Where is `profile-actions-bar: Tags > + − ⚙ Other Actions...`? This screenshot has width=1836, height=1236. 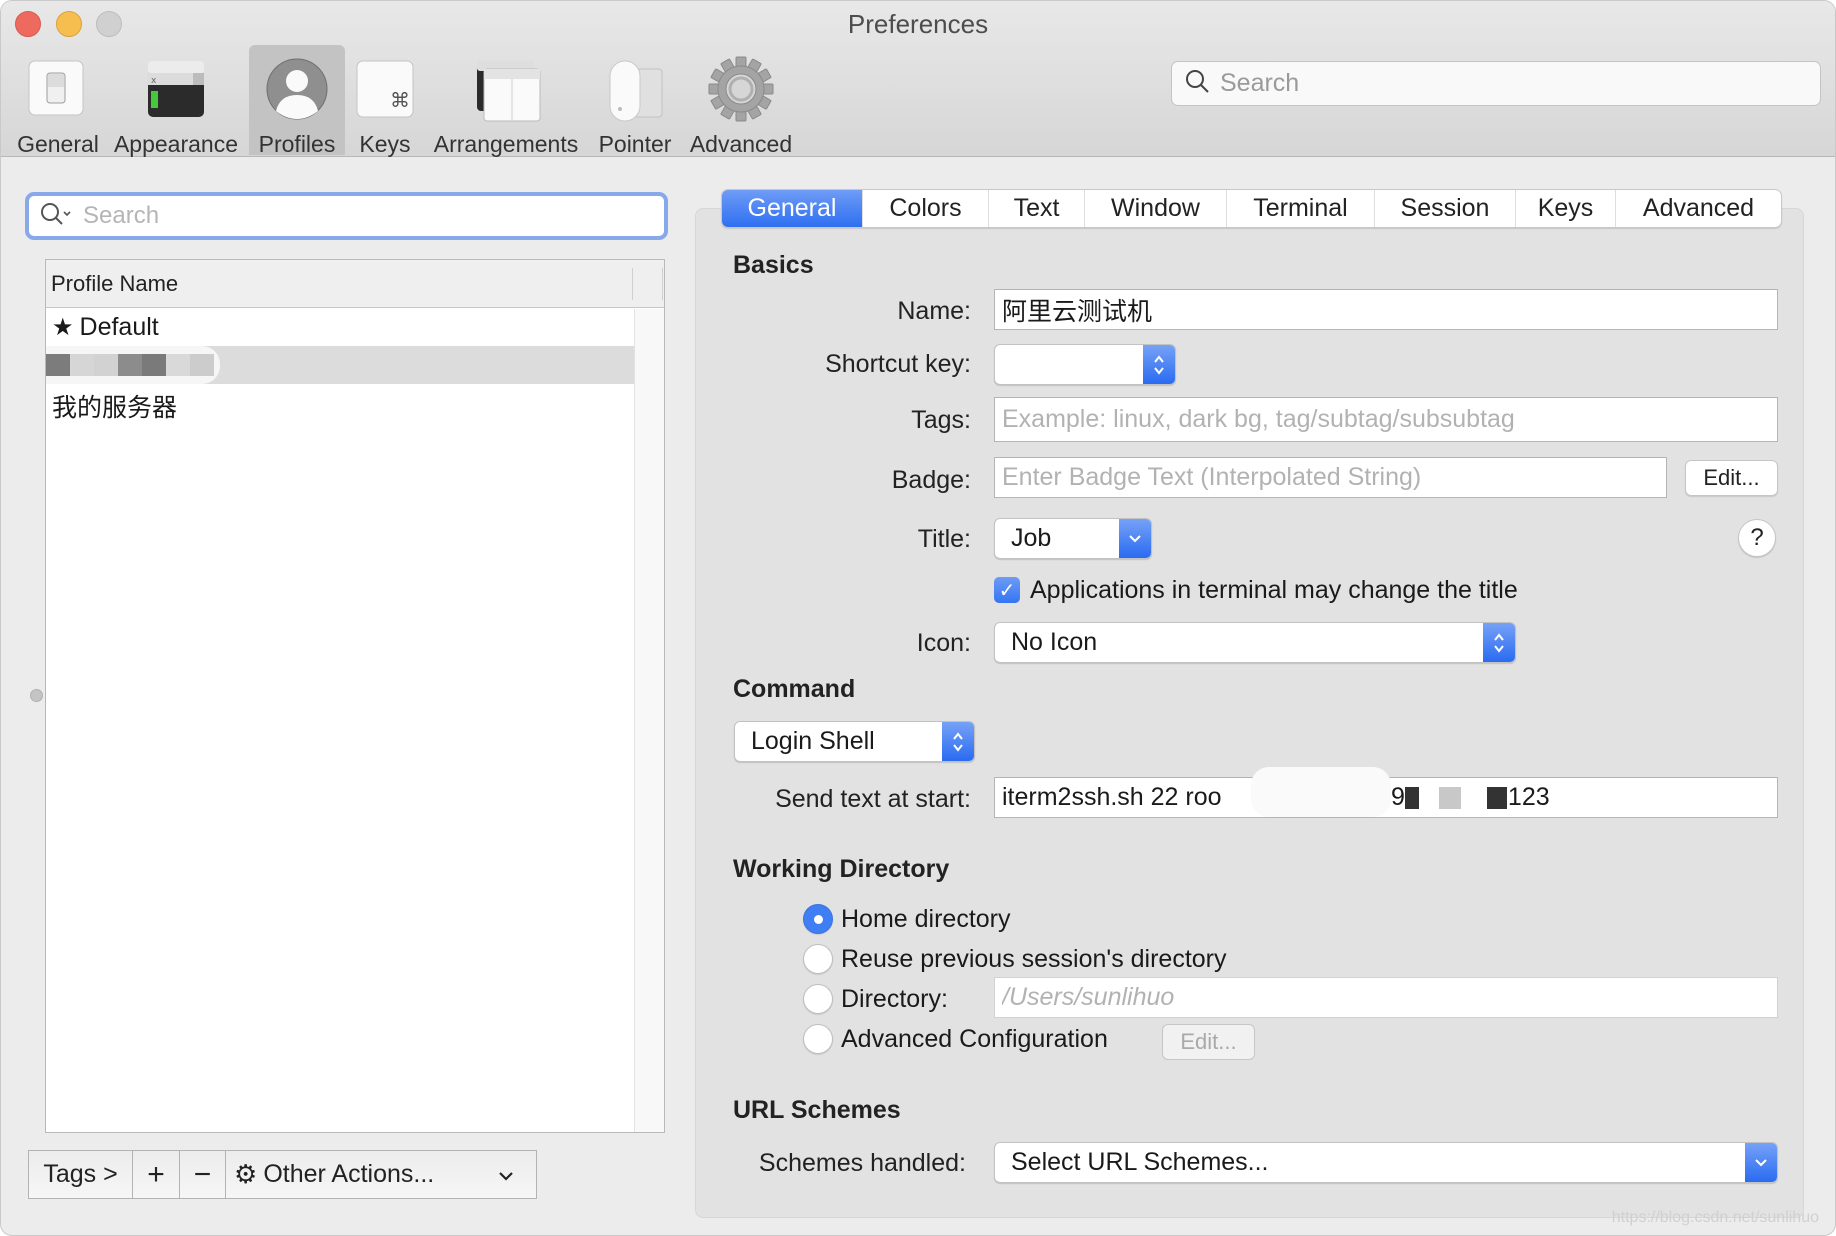
profile-actions-bar: Tags > + − ⚙ Other Actions... is located at coordinates (282, 1174).